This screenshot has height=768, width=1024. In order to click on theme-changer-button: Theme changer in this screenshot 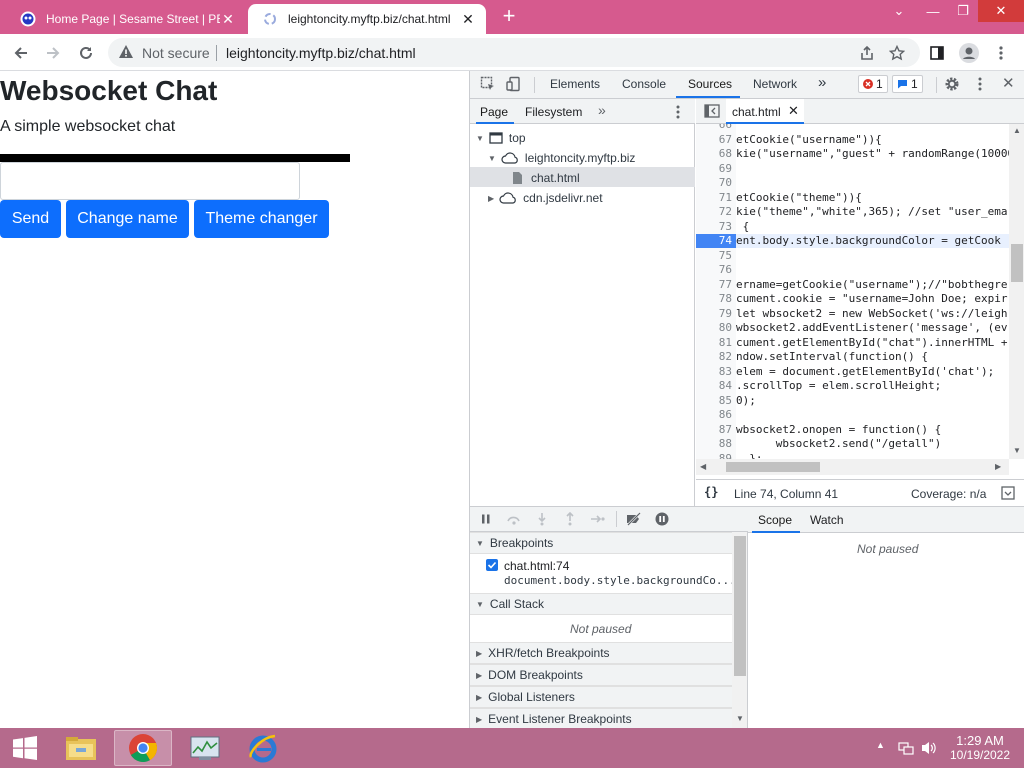, I will do `click(261, 219)`.